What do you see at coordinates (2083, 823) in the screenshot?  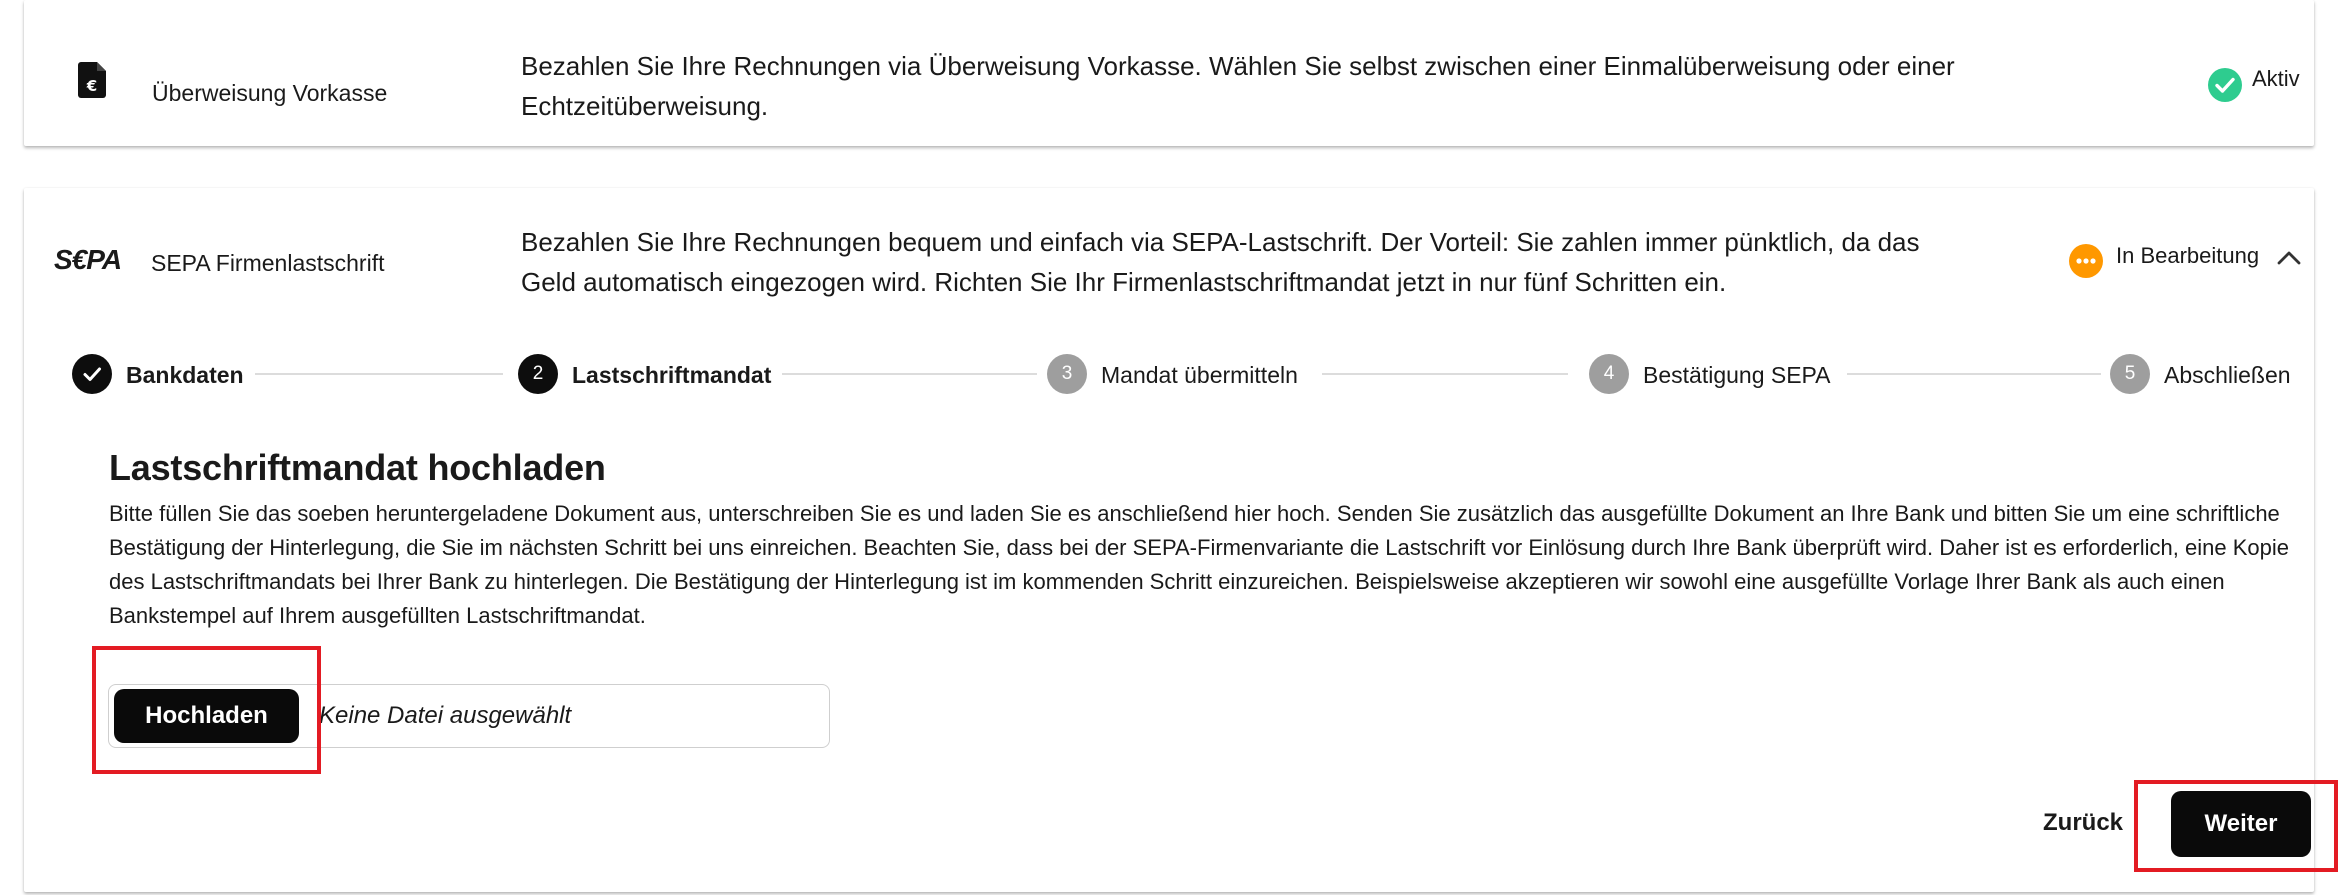 I see `back-button: Zurück` at bounding box center [2083, 823].